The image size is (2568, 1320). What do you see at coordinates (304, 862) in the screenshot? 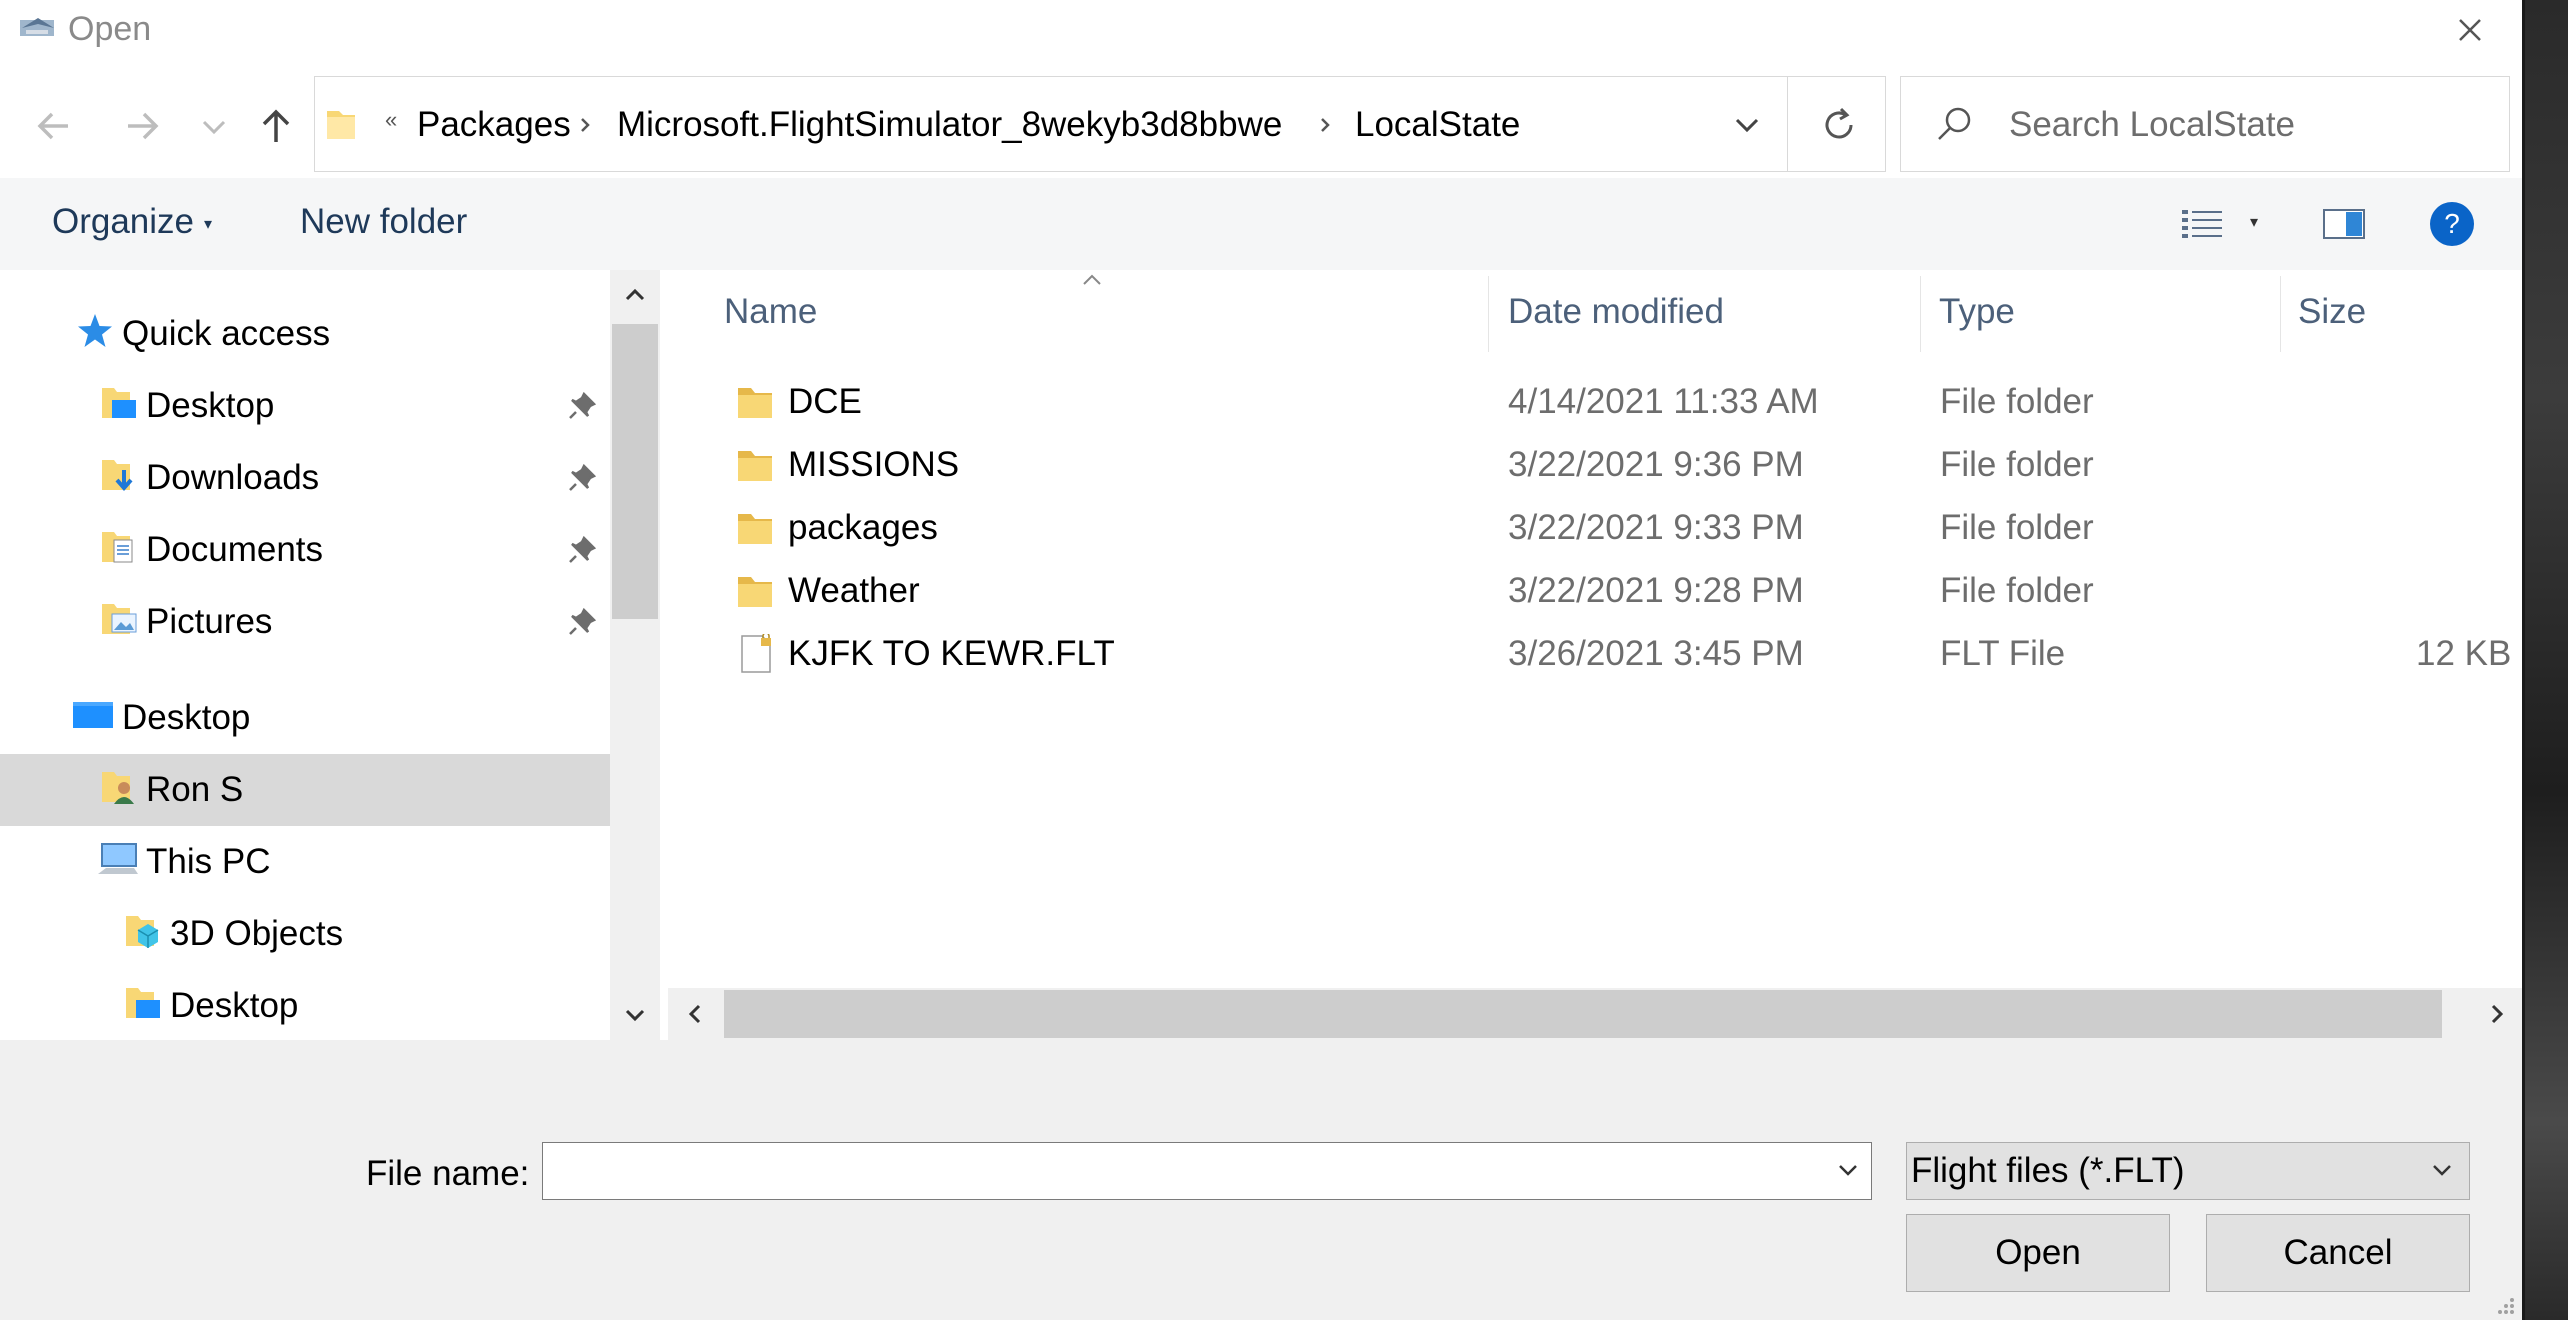
I see `nav-item-this-pc: This PC` at bounding box center [304, 862].